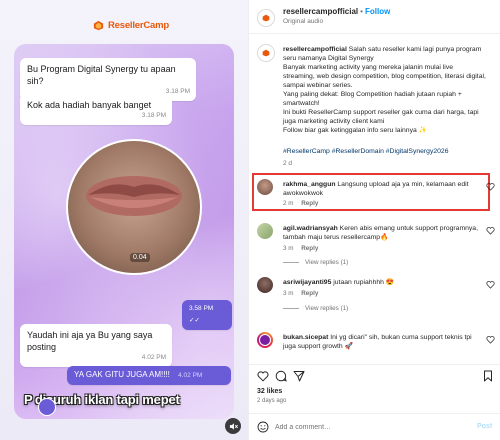 Image resolution: width=500 pixels, height=440 pixels. Describe the element at coordinates (134, 196) in the screenshot. I see `lips-image` at that location.